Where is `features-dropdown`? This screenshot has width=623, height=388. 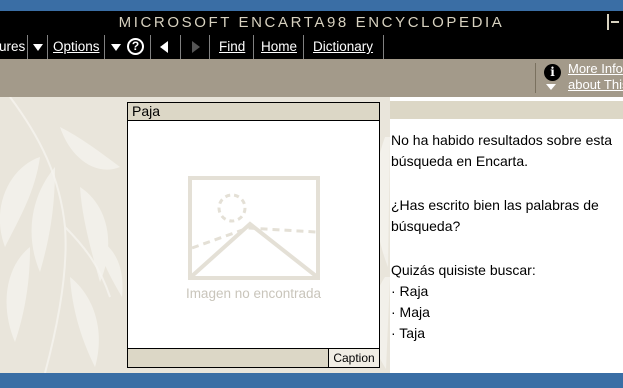
features-dropdown is located at coordinates (37, 47).